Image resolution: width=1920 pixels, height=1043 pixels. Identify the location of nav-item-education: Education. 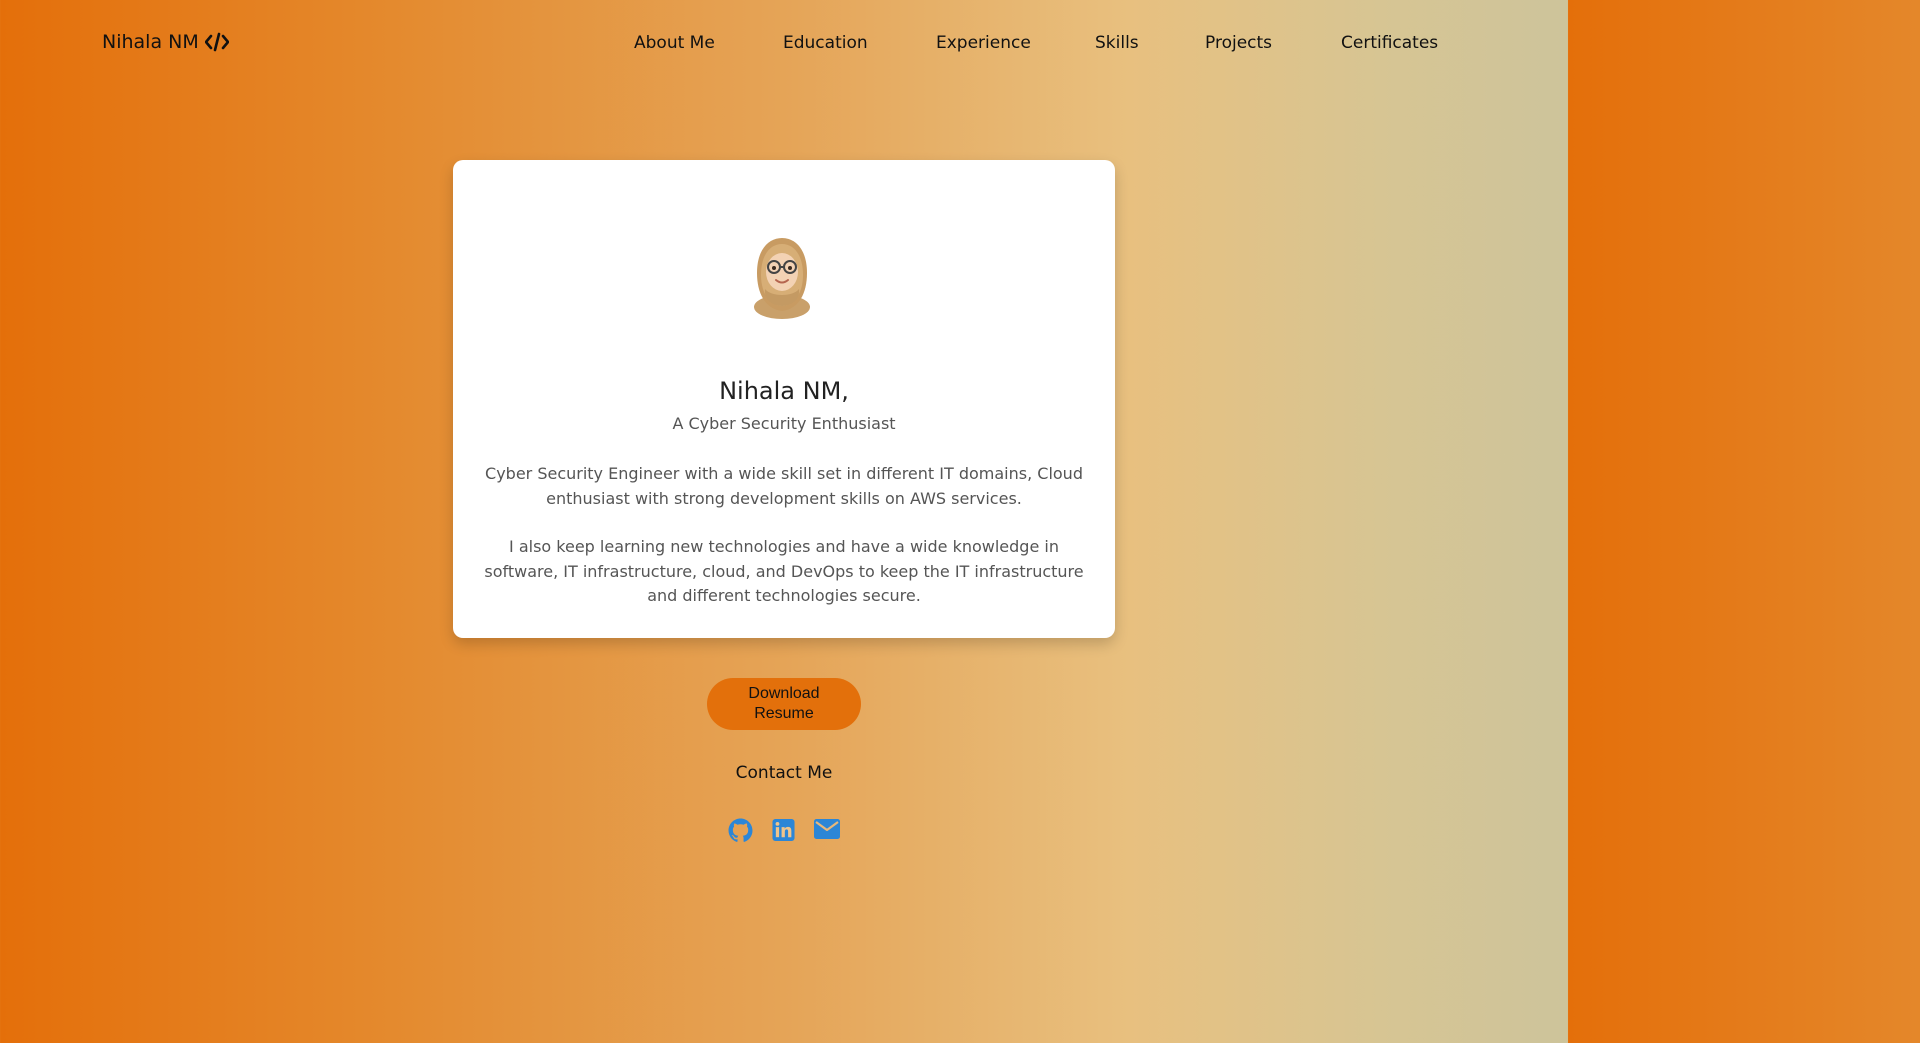
(825, 43).